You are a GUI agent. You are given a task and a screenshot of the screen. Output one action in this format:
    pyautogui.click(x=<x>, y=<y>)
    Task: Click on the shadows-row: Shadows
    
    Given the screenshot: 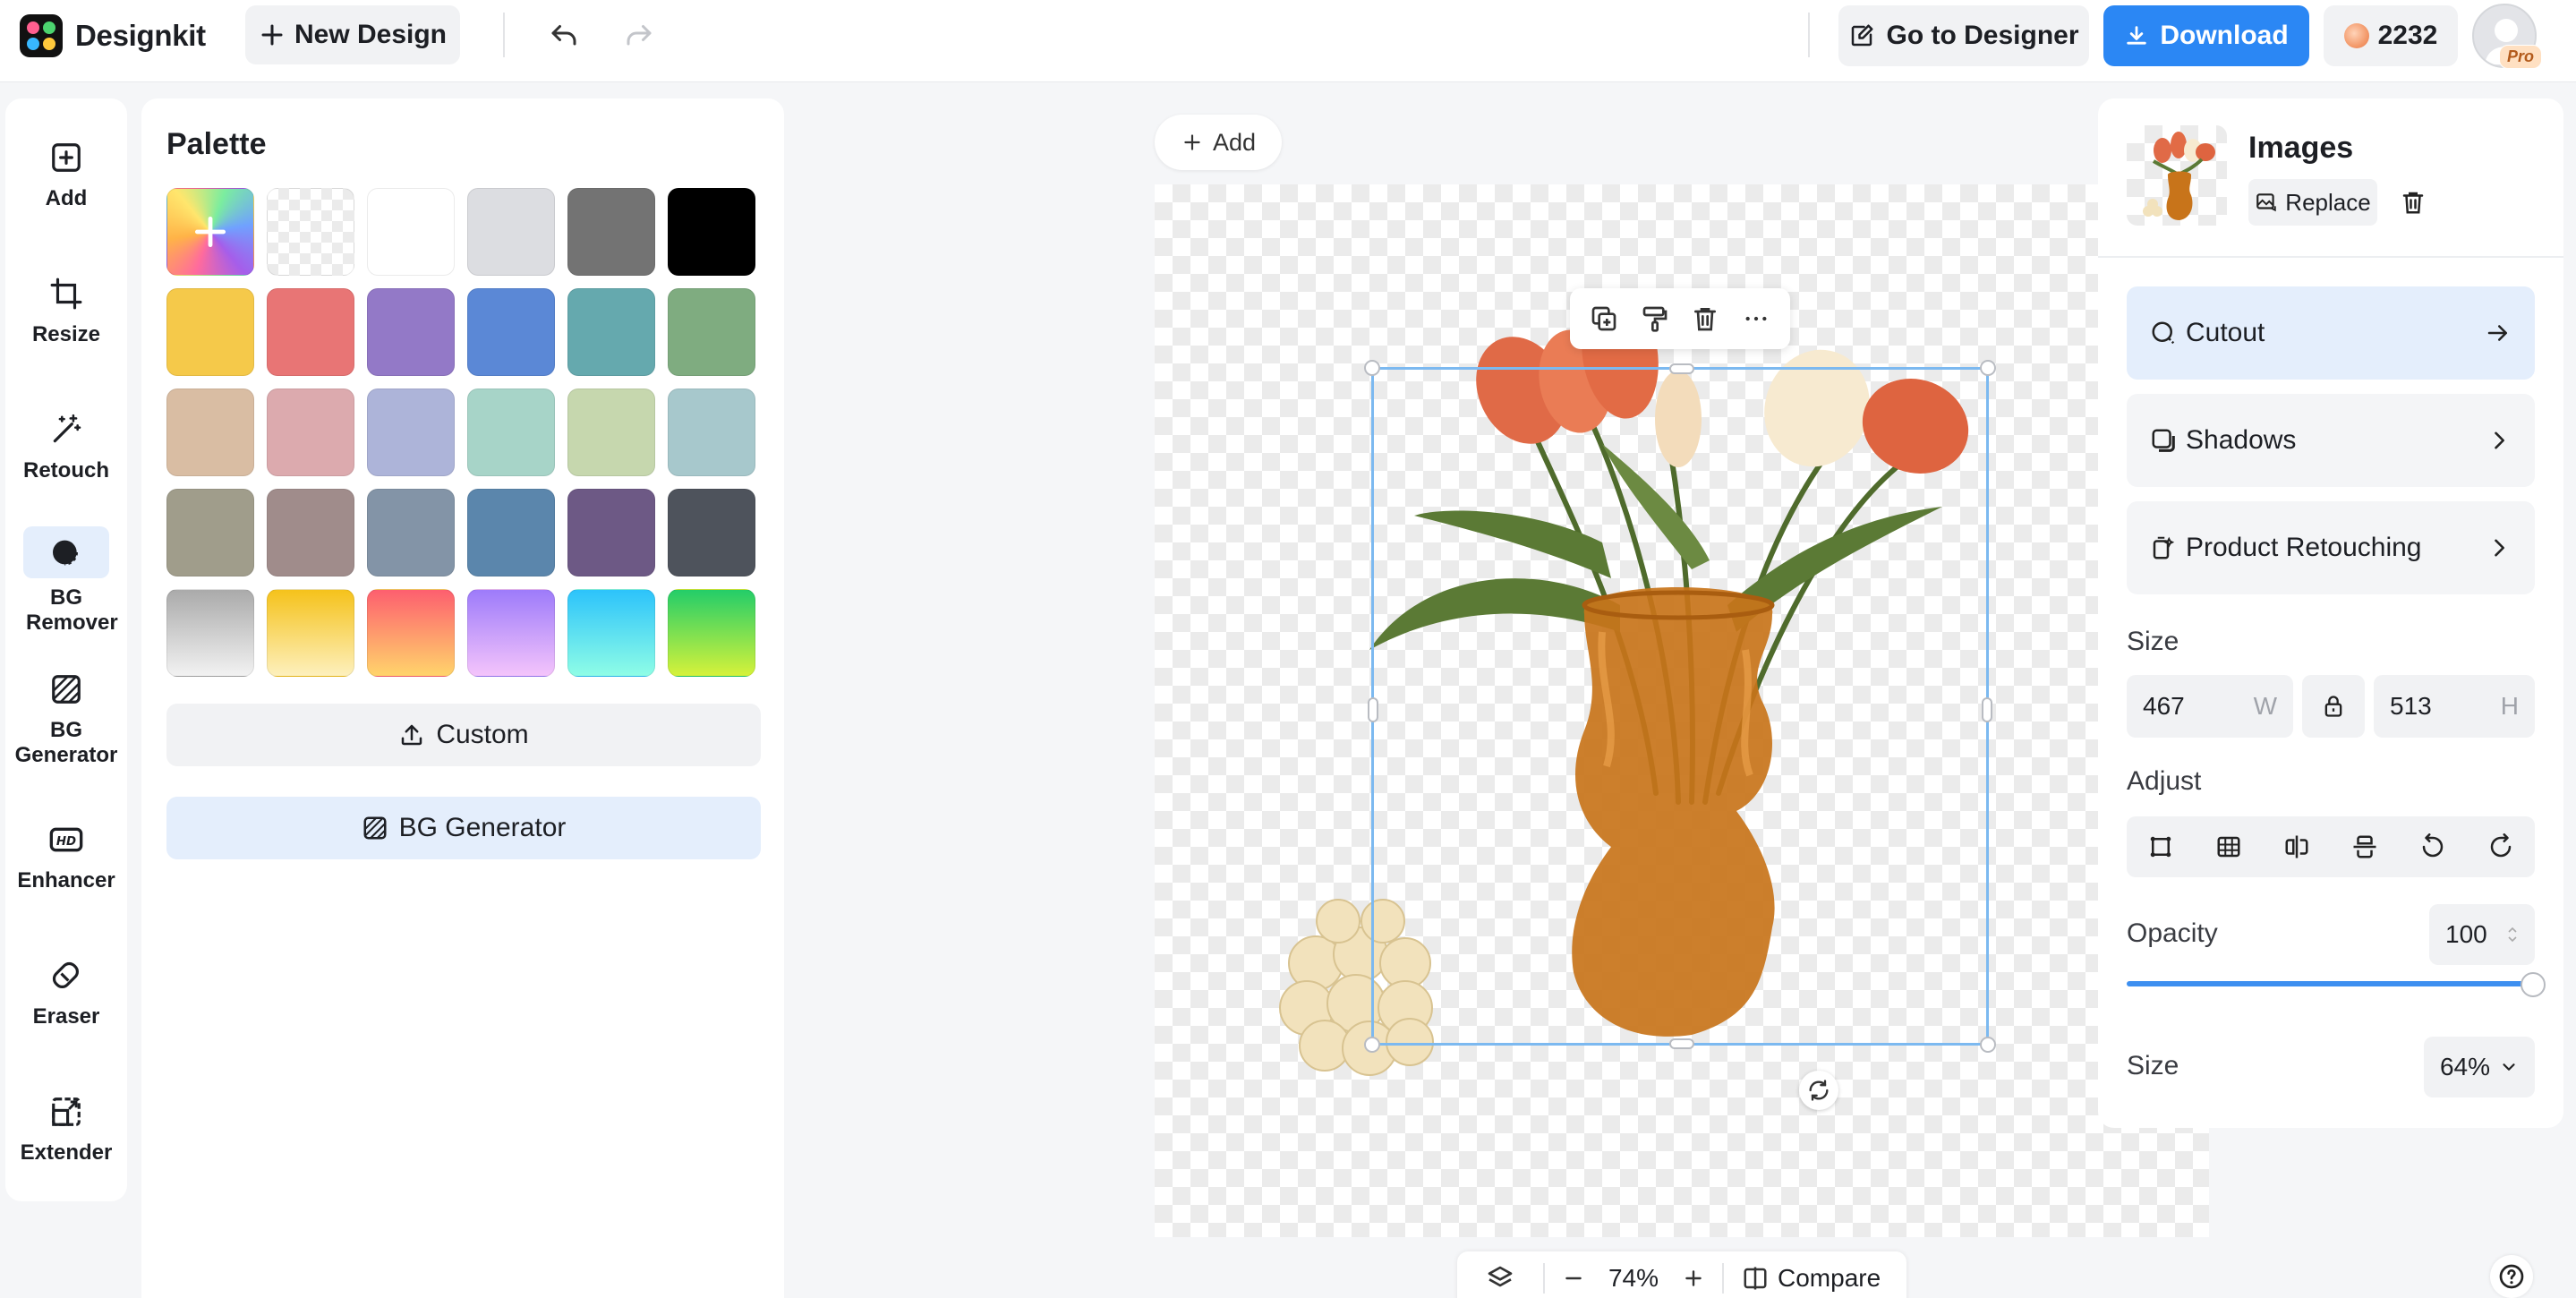 What is the action you would take?
    pyautogui.click(x=2331, y=440)
    